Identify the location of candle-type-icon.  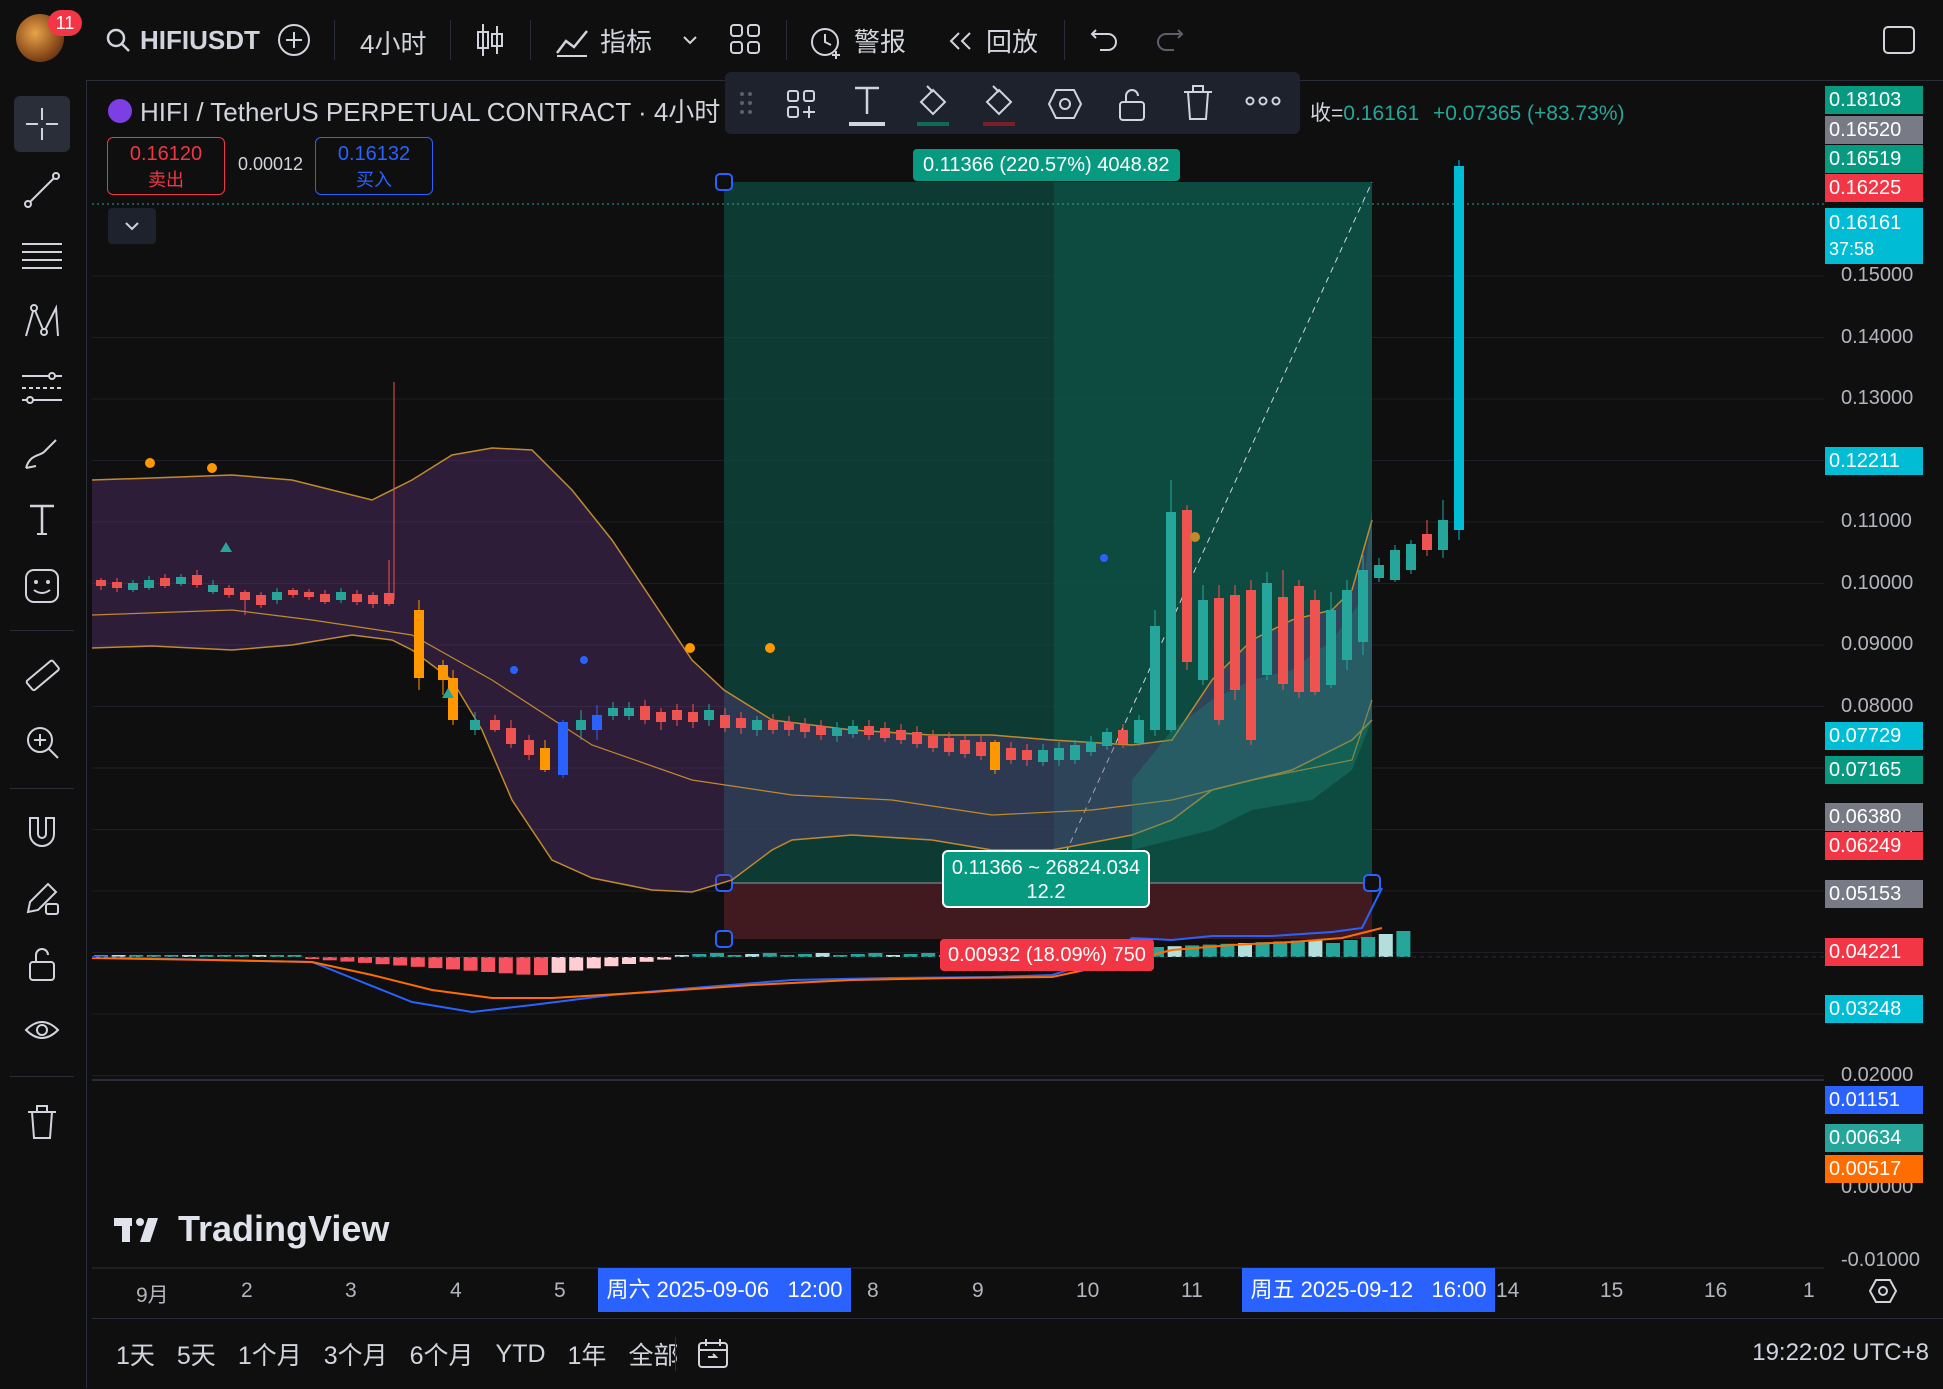
(490, 40).